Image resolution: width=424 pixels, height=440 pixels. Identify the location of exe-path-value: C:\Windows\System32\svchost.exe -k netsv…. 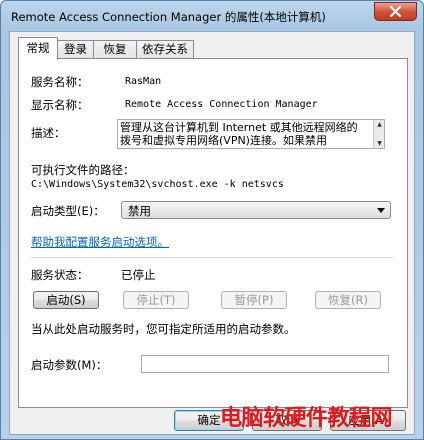
(157, 184).